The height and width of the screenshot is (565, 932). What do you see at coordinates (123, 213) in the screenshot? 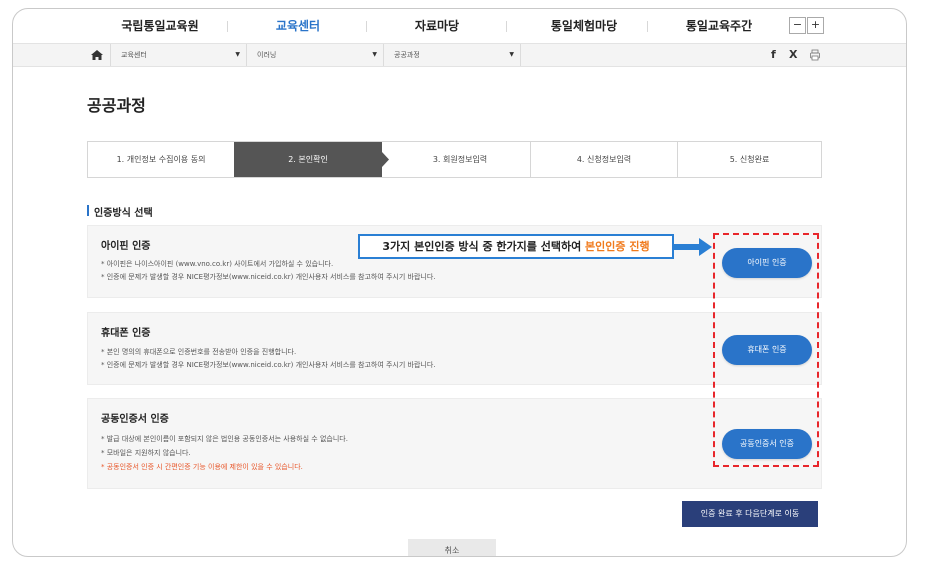
I see `section-title: 인증방식 선택` at bounding box center [123, 213].